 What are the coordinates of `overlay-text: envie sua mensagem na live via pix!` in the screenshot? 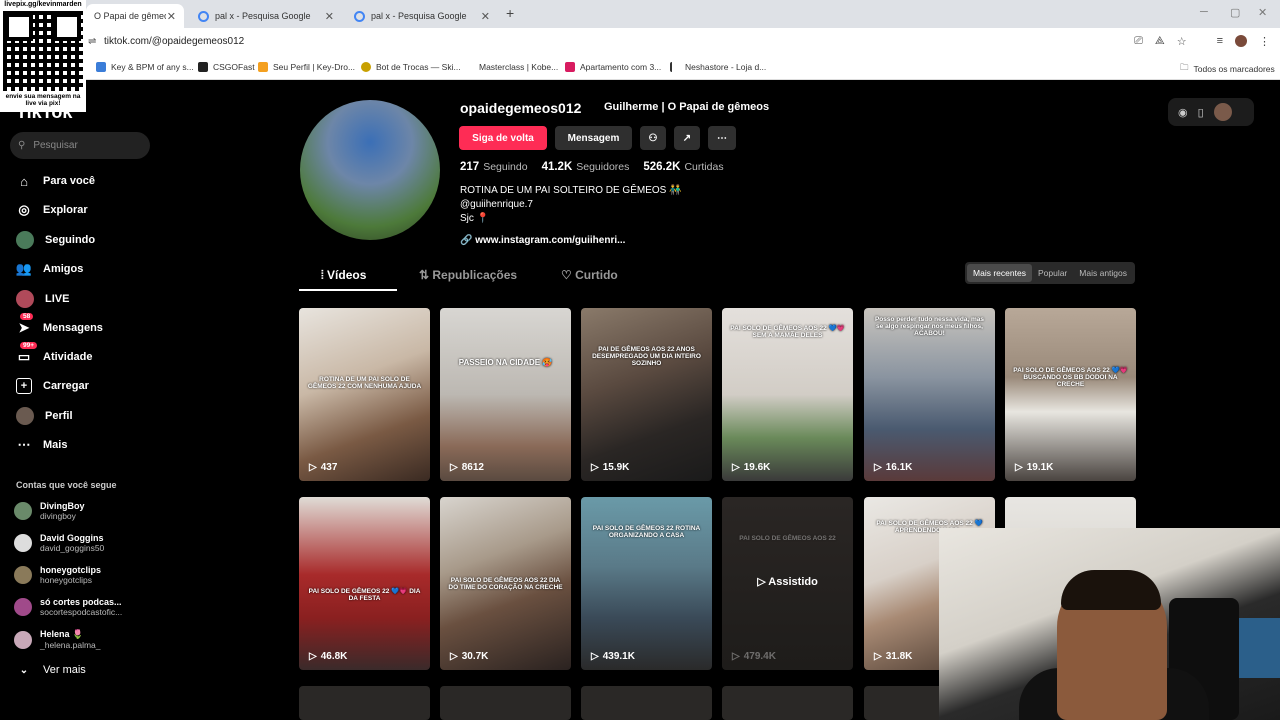 It's located at (43, 100).